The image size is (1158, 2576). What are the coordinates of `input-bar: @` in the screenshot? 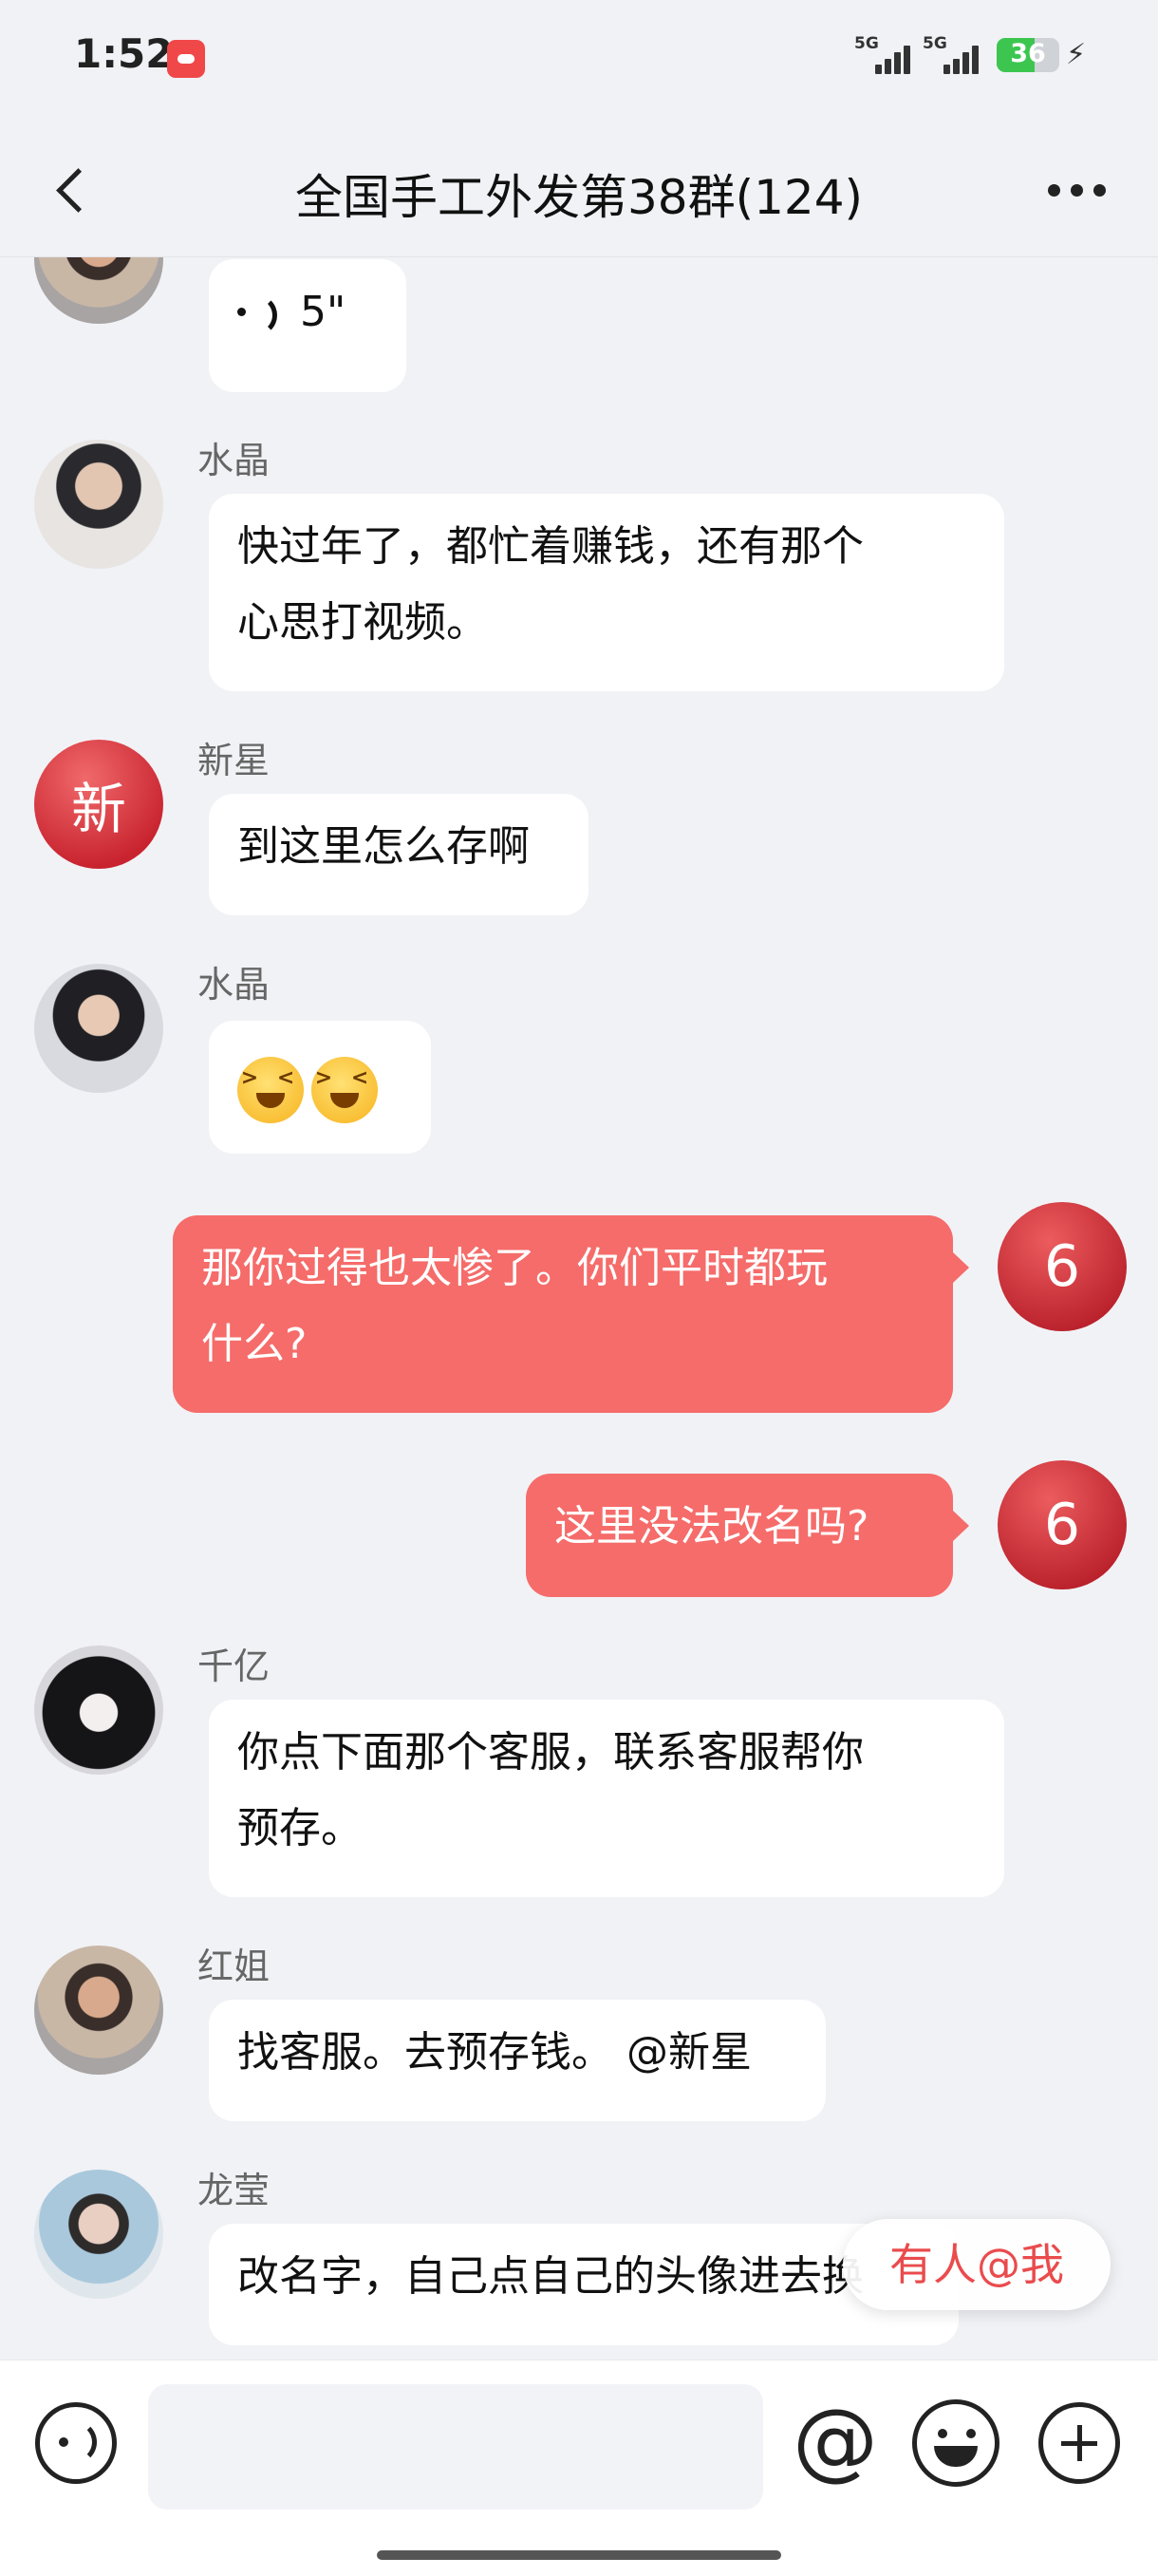 It's located at (579, 2468).